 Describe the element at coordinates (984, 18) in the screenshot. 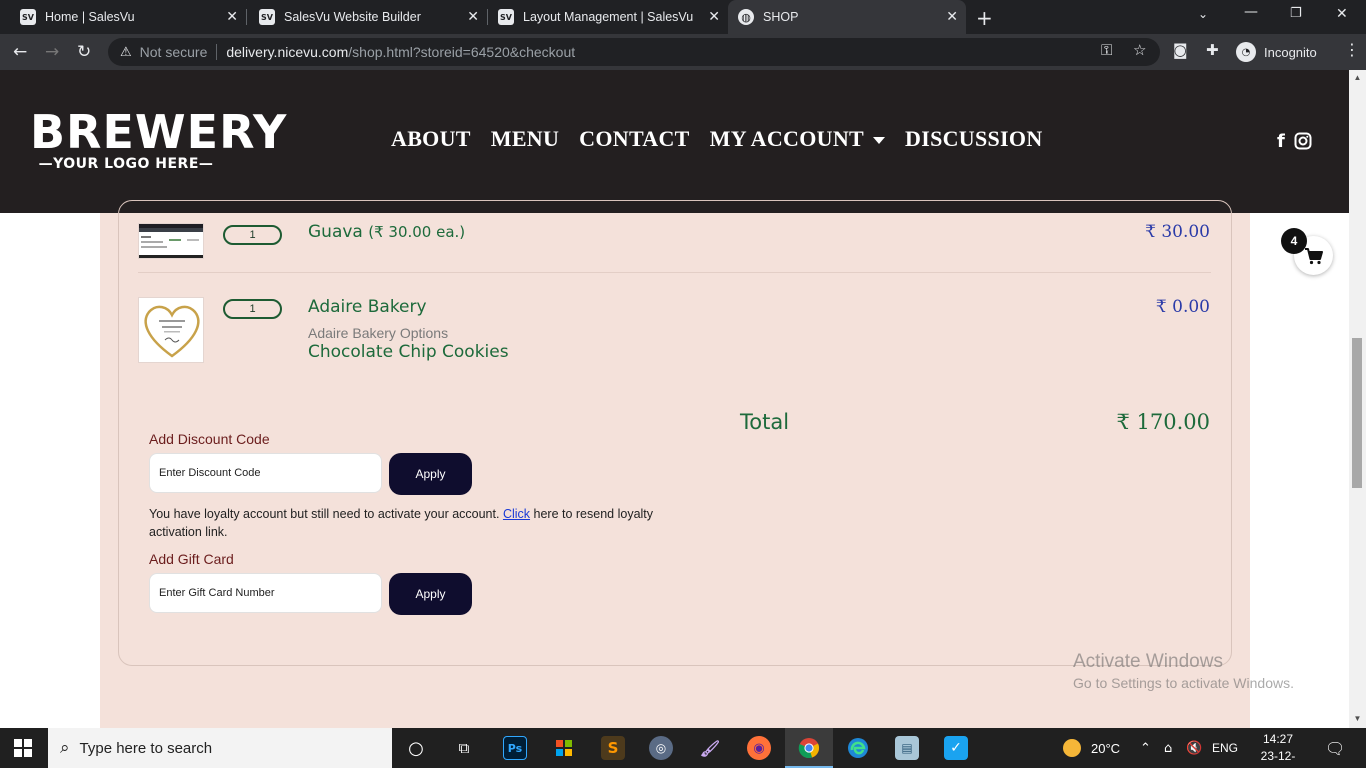

I see `new-tab-icon: +` at that location.